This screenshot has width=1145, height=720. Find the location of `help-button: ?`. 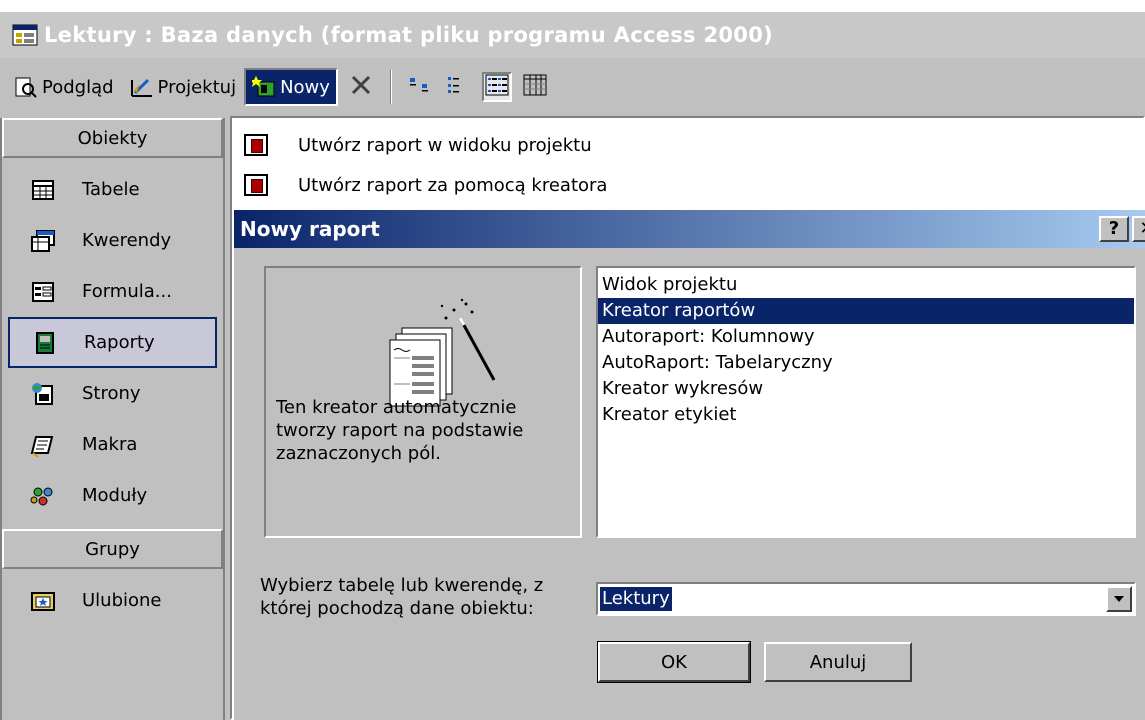

help-button: ? is located at coordinates (1114, 229).